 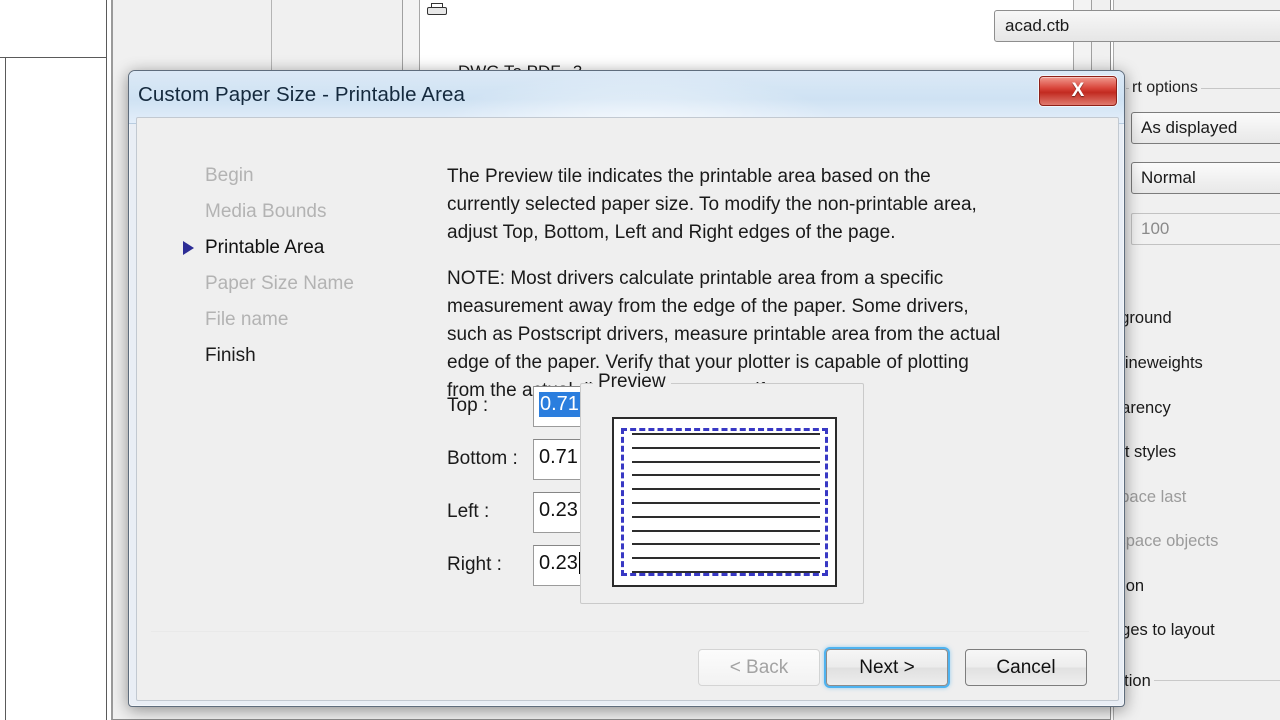 What do you see at coordinates (229, 175) in the screenshot?
I see `wizard-step-begin: Begin` at bounding box center [229, 175].